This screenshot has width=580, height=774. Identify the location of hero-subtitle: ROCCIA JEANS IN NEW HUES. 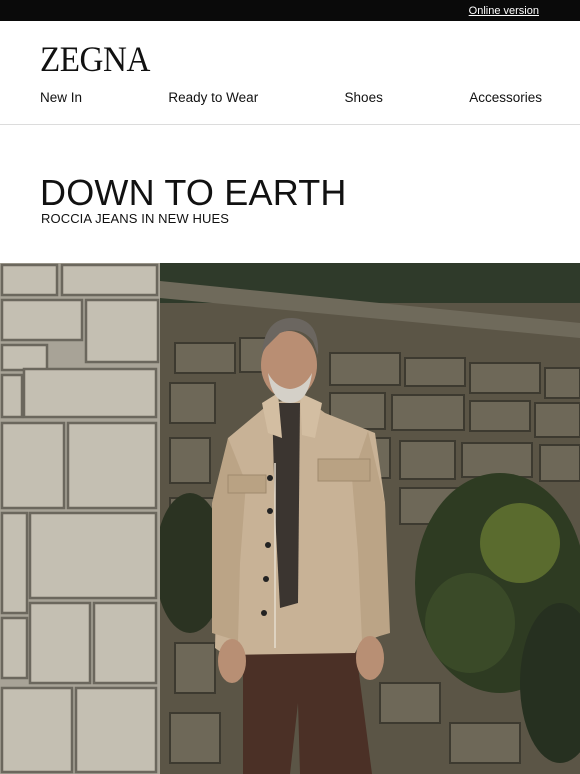
(135, 218).